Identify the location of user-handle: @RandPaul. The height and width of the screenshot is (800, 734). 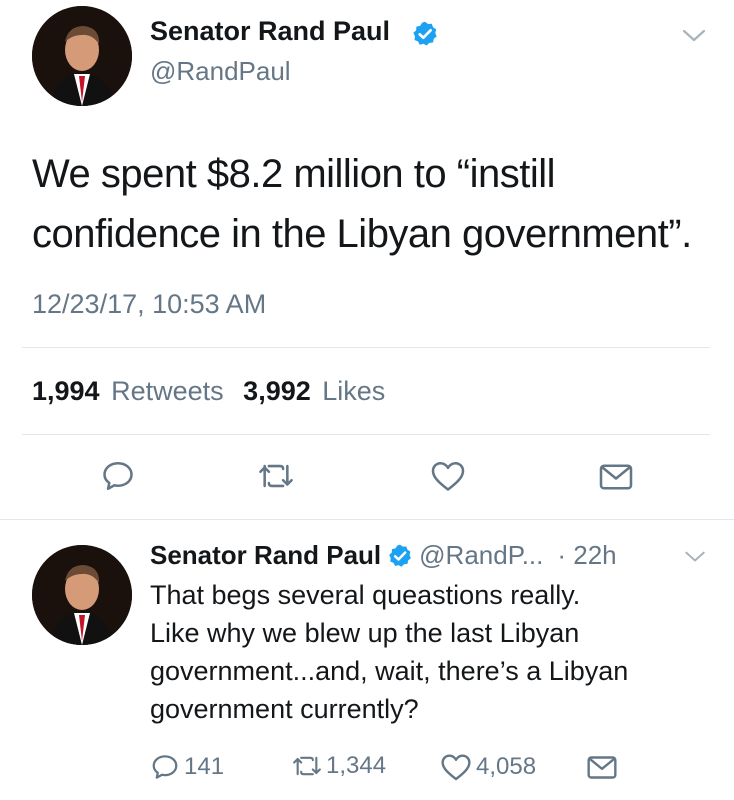
(220, 71).